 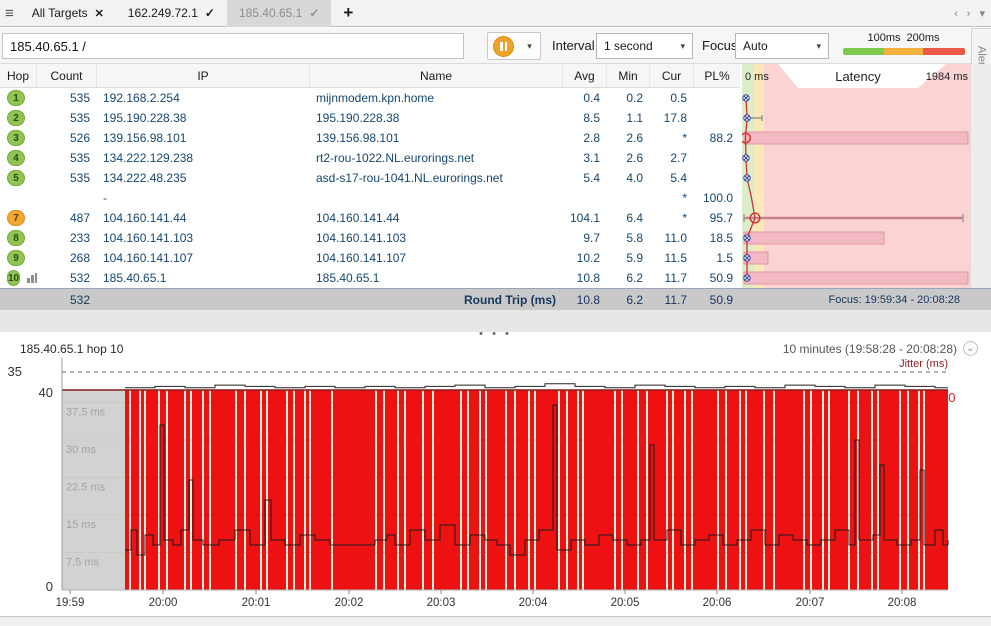 What do you see at coordinates (755, 46) in the screenshot?
I see `focus-value: Auto` at bounding box center [755, 46].